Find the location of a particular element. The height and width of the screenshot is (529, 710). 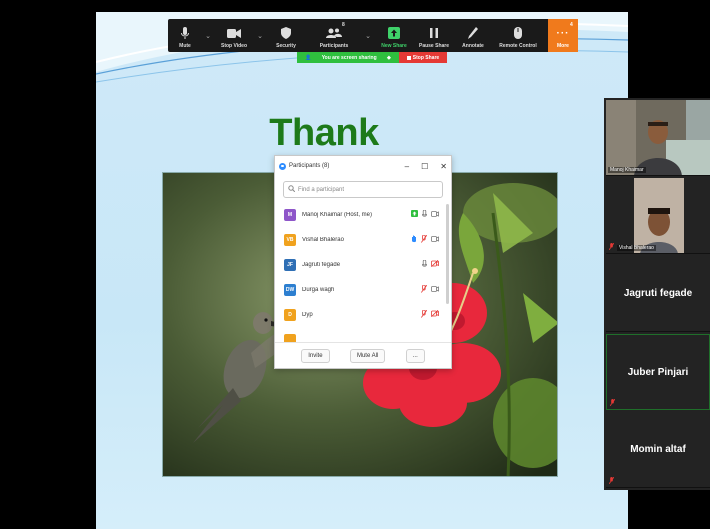

stop-video-button: Stop Video is located at coordinates (234, 35).